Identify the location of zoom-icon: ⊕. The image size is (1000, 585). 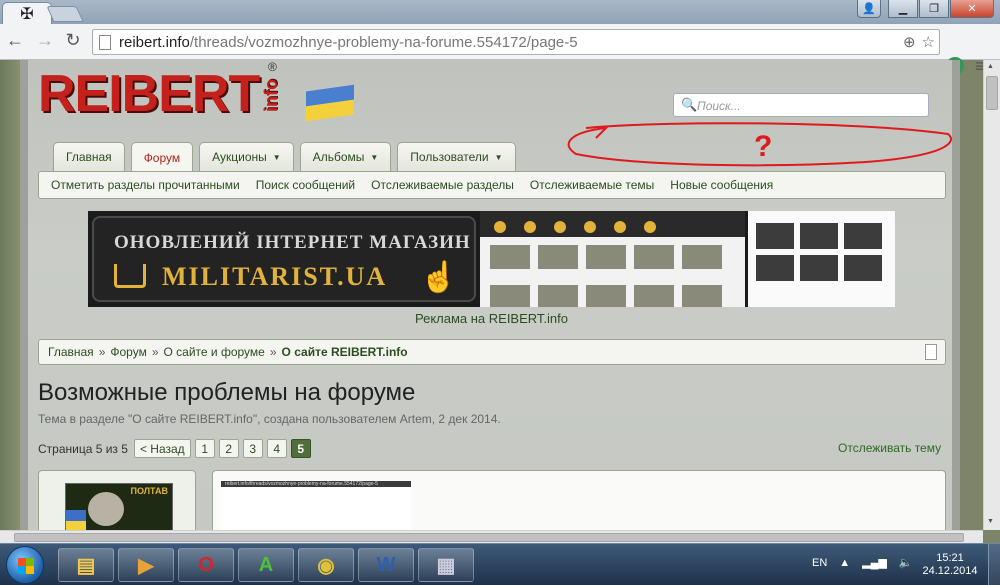
(909, 42).